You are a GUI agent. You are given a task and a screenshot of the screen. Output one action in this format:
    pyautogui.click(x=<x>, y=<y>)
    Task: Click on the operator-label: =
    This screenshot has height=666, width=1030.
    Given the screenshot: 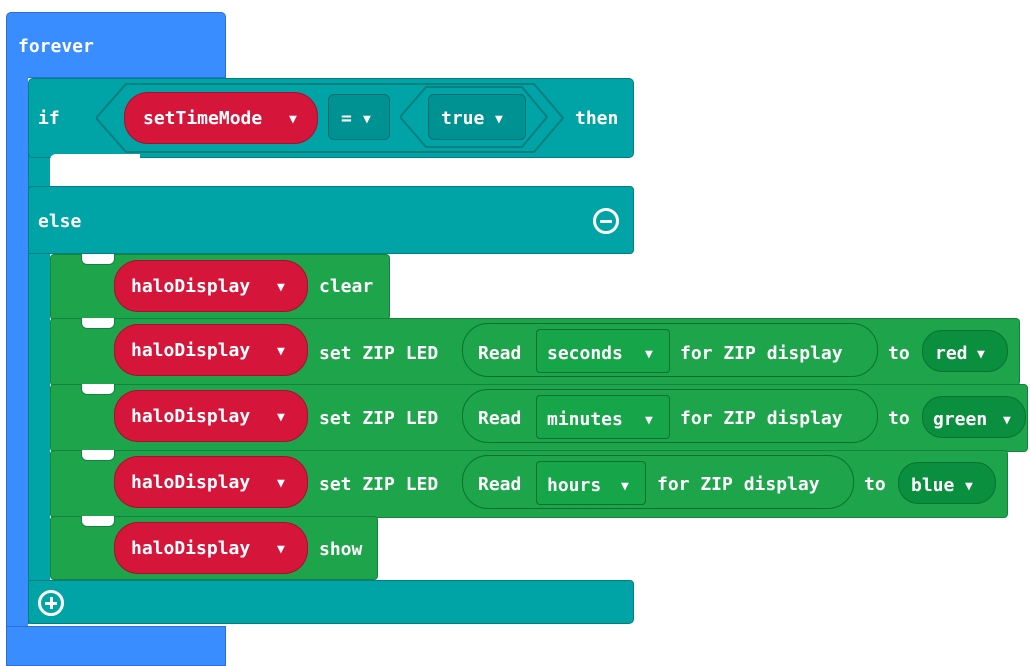 What is the action you would take?
    pyautogui.click(x=346, y=118)
    